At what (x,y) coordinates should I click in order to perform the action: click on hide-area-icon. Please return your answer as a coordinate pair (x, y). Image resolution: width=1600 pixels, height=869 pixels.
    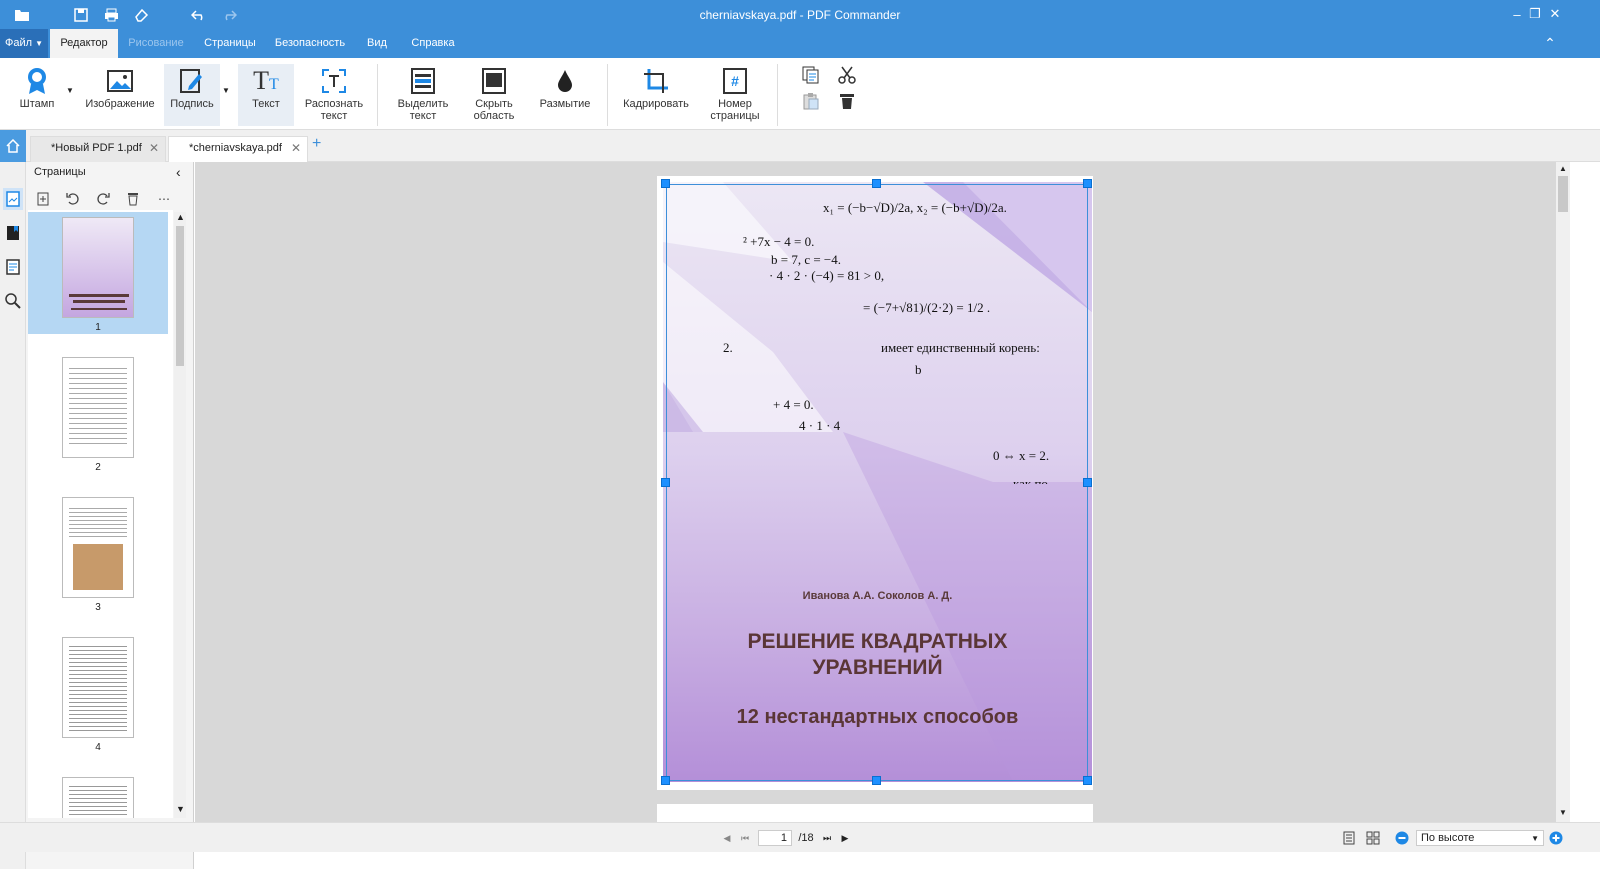
    Looking at the image, I should click on (494, 81).